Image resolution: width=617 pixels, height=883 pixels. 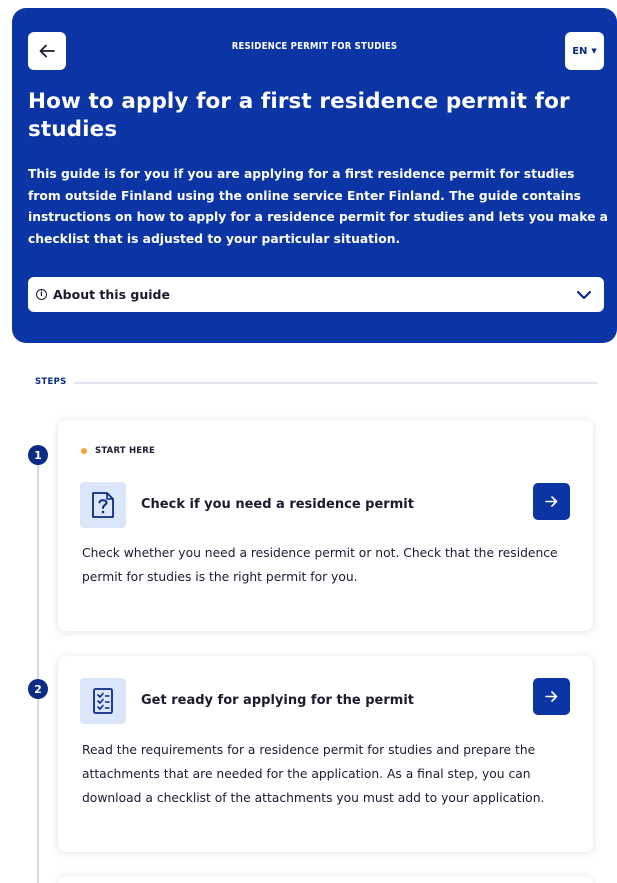 I want to click on badge-label: START HERE, so click(x=125, y=451).